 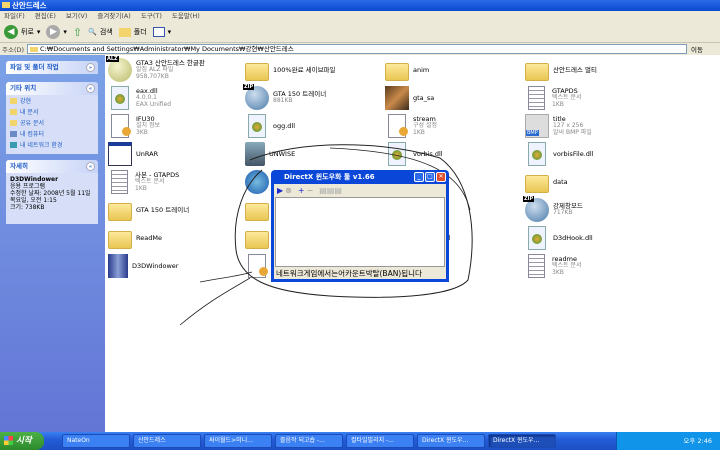 I want to click on menu-help: 도움말(H), so click(x=186, y=16).